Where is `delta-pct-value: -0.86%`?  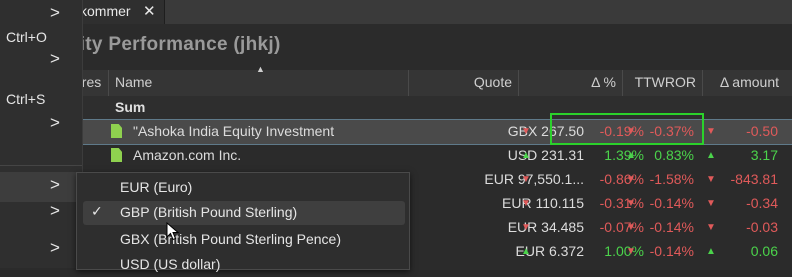 delta-pct-value: -0.86% is located at coordinates (621, 179).